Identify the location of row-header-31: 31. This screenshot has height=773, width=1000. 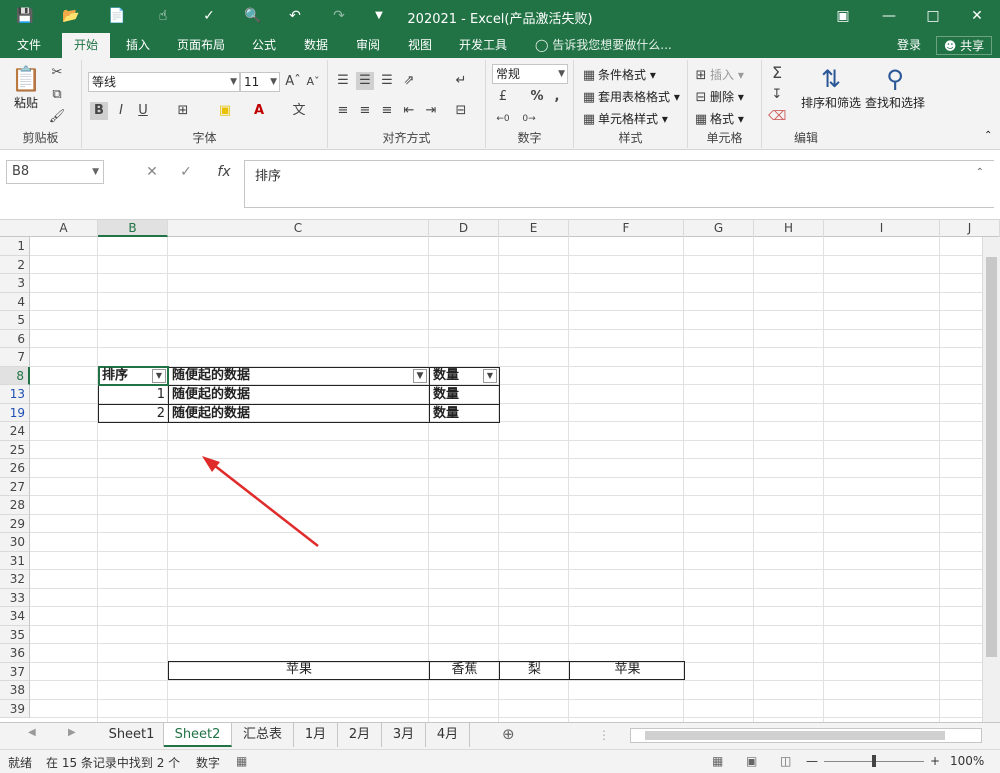
(15, 560).